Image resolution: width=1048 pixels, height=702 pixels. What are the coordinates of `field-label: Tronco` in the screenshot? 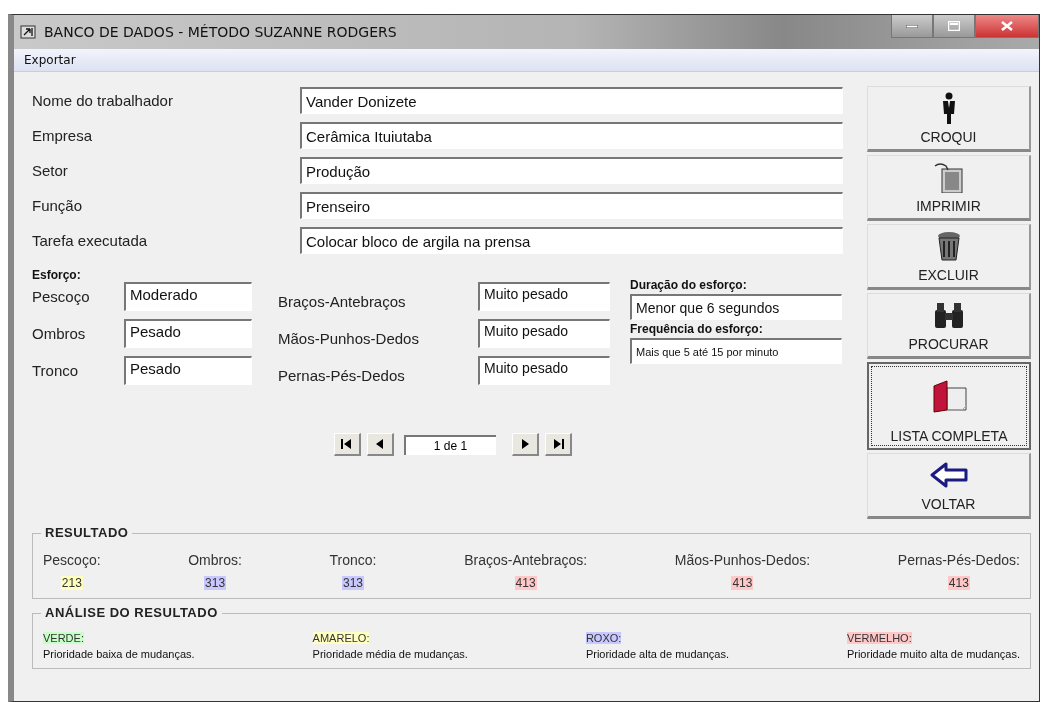 It's located at (56, 370).